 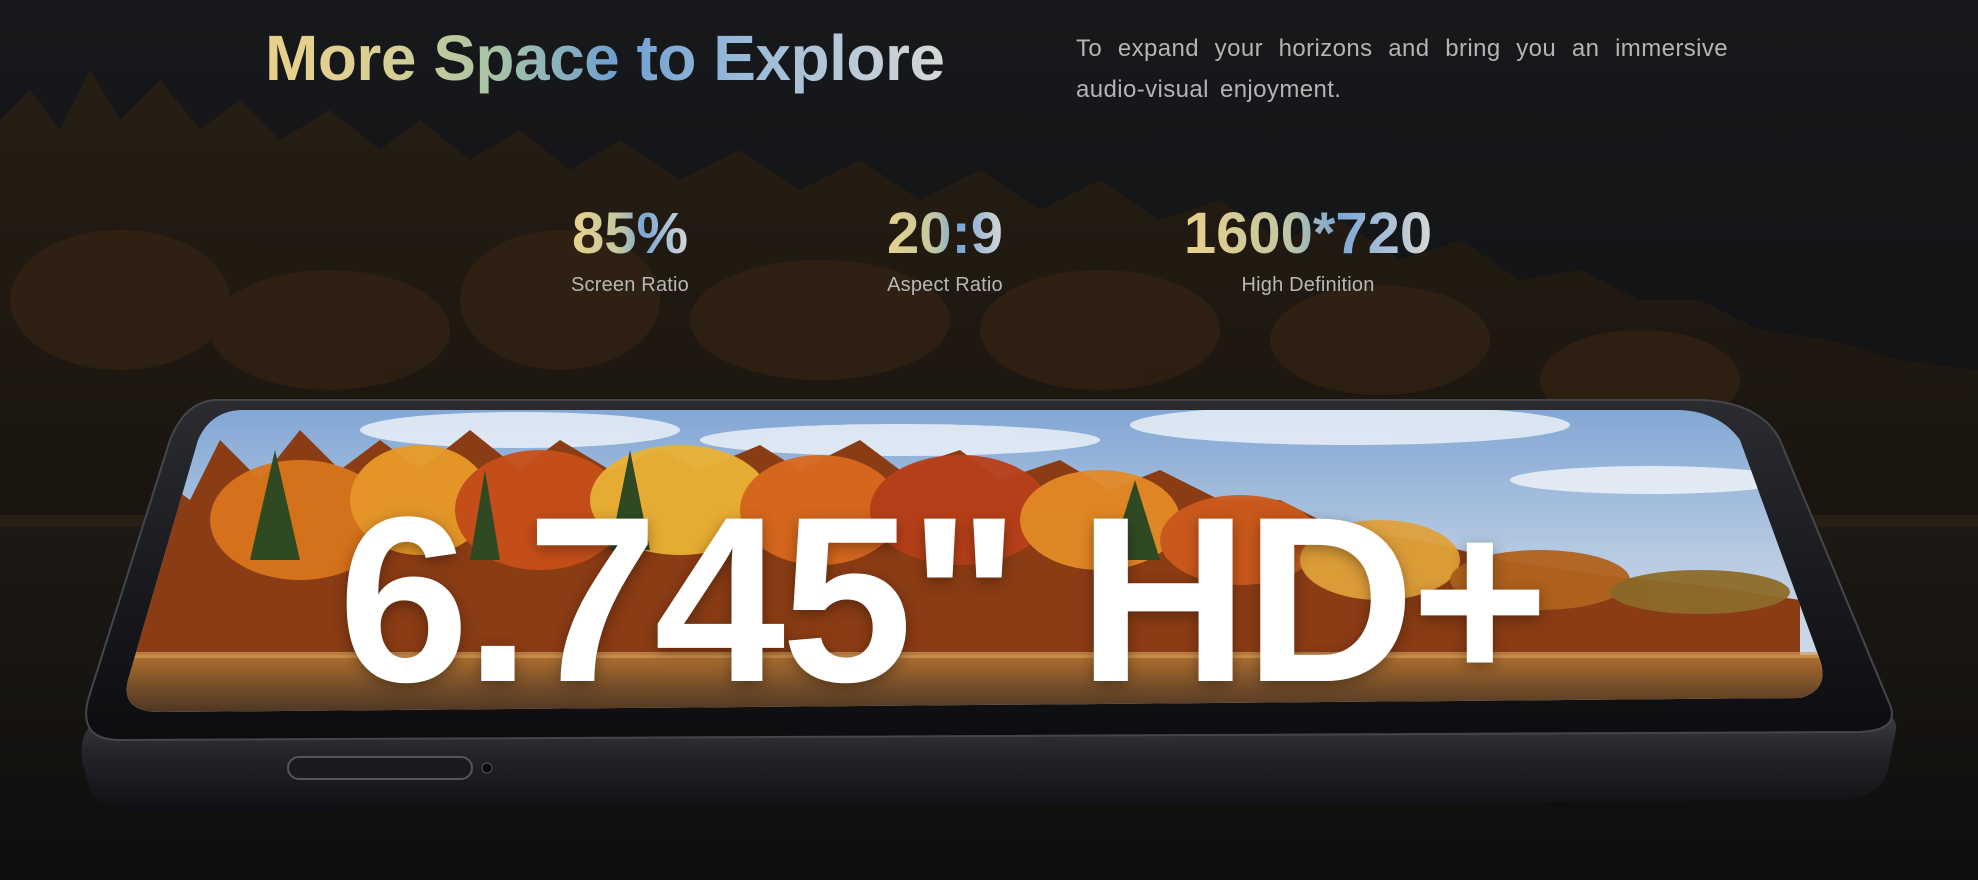 What do you see at coordinates (945, 285) in the screenshot?
I see `stat-label: Aspect Ratio` at bounding box center [945, 285].